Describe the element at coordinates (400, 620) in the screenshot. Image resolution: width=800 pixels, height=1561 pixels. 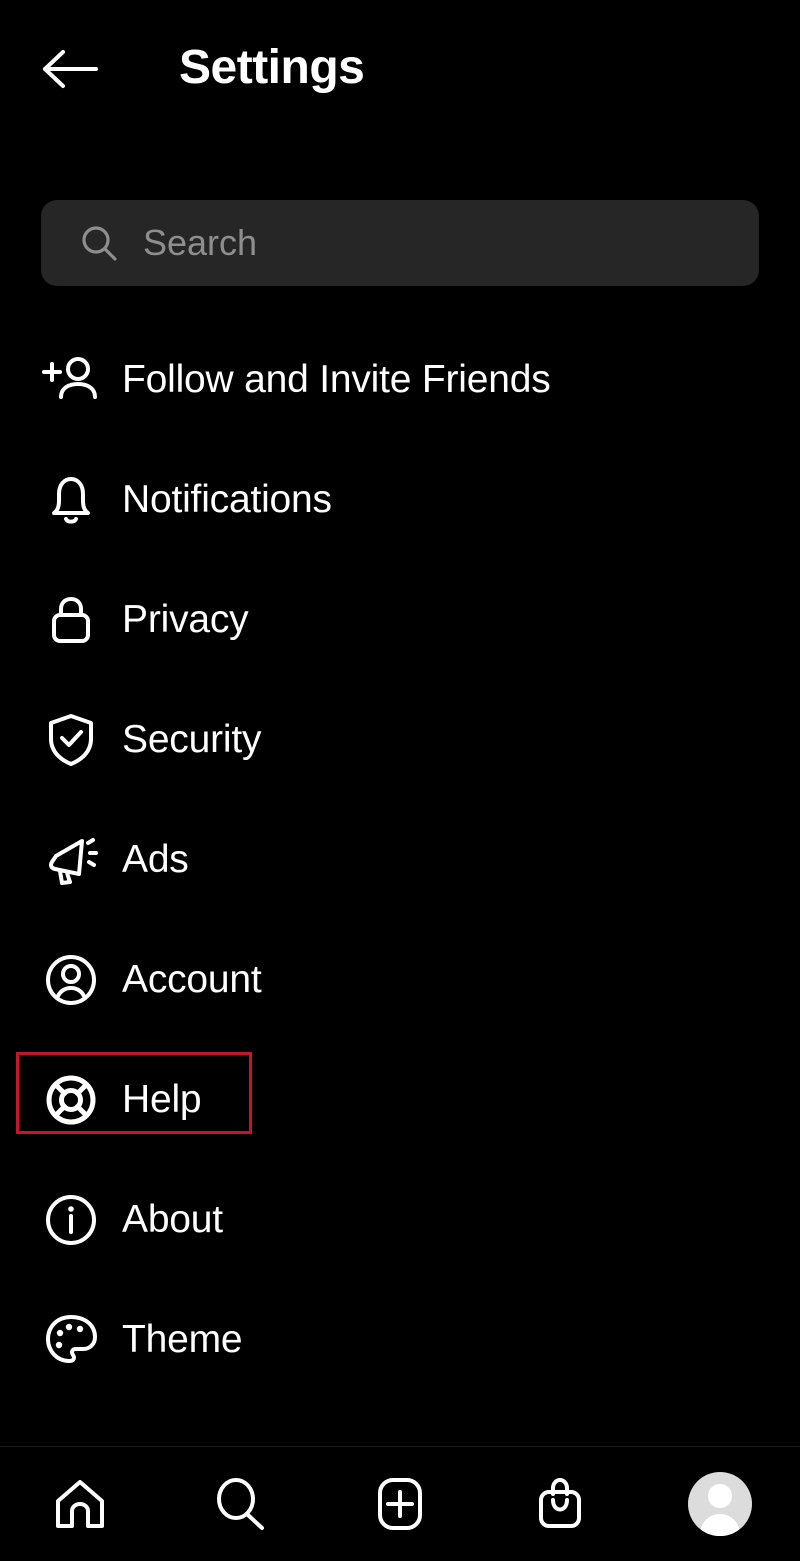
I see `menu-item-privacy: Privacy` at that location.